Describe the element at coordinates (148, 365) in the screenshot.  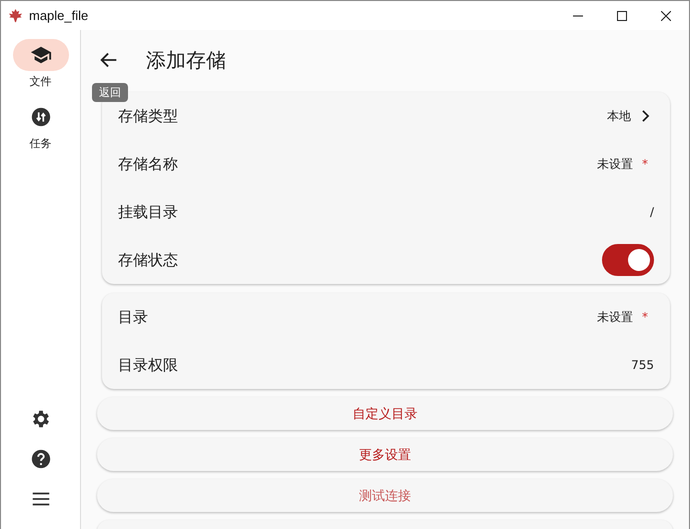
I see `row-label: 目录权限` at that location.